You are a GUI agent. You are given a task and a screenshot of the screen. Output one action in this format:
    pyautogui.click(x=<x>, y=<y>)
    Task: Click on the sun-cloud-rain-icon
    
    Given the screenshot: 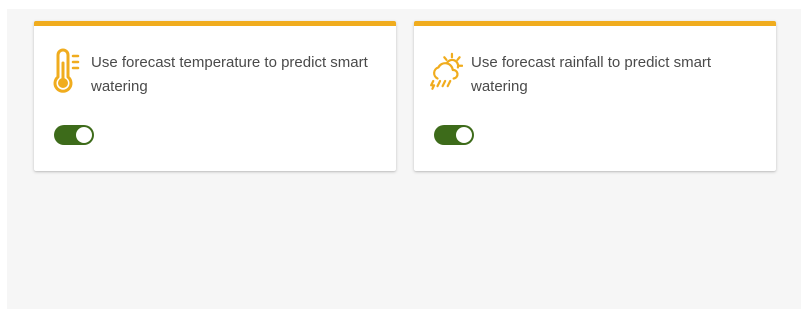 What is the action you would take?
    pyautogui.click(x=446, y=70)
    